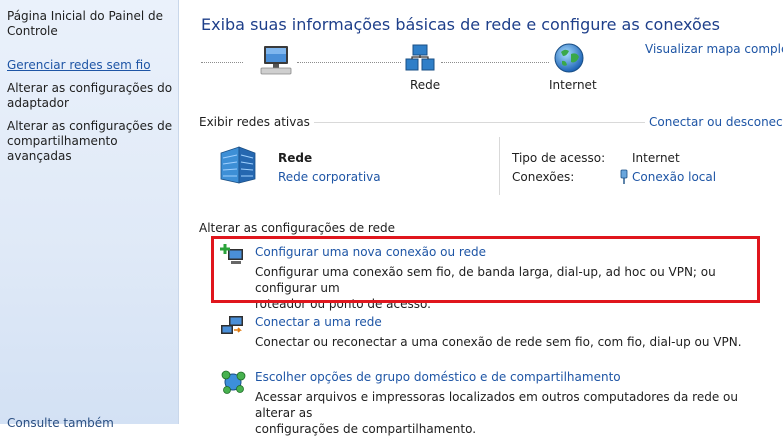  Describe the element at coordinates (569, 59) in the screenshot. I see `globe-icon` at that location.